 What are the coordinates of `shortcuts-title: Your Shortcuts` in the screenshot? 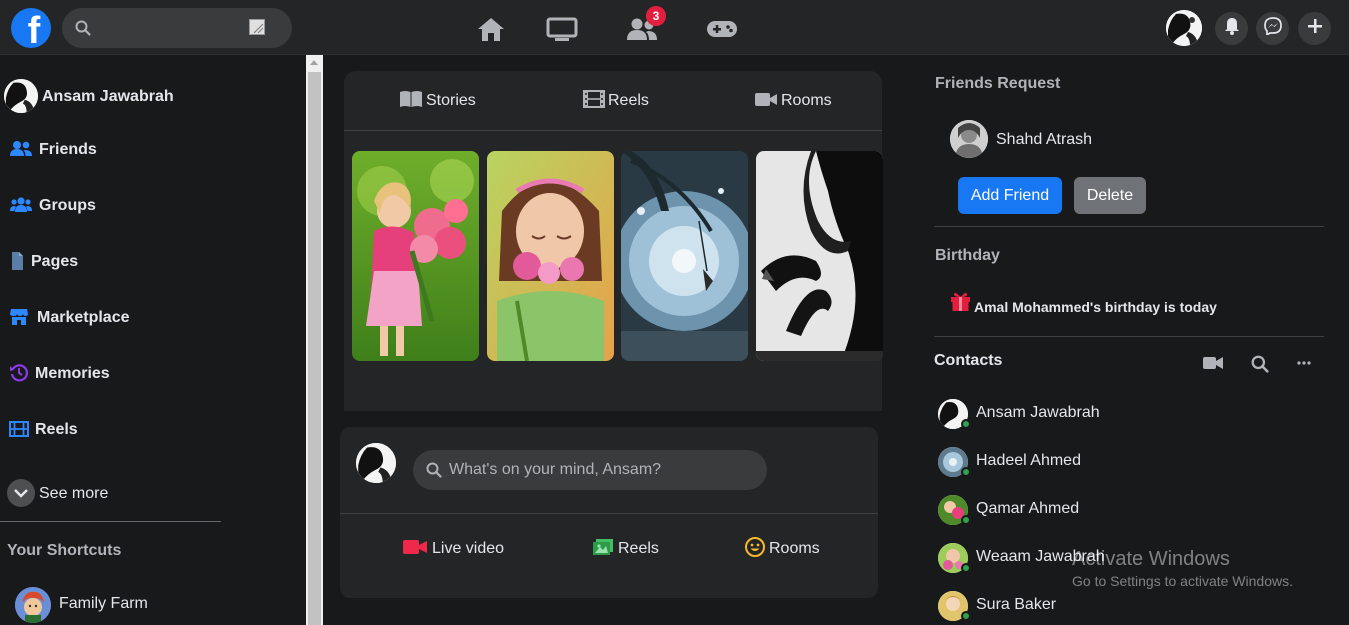 It's located at (64, 550).